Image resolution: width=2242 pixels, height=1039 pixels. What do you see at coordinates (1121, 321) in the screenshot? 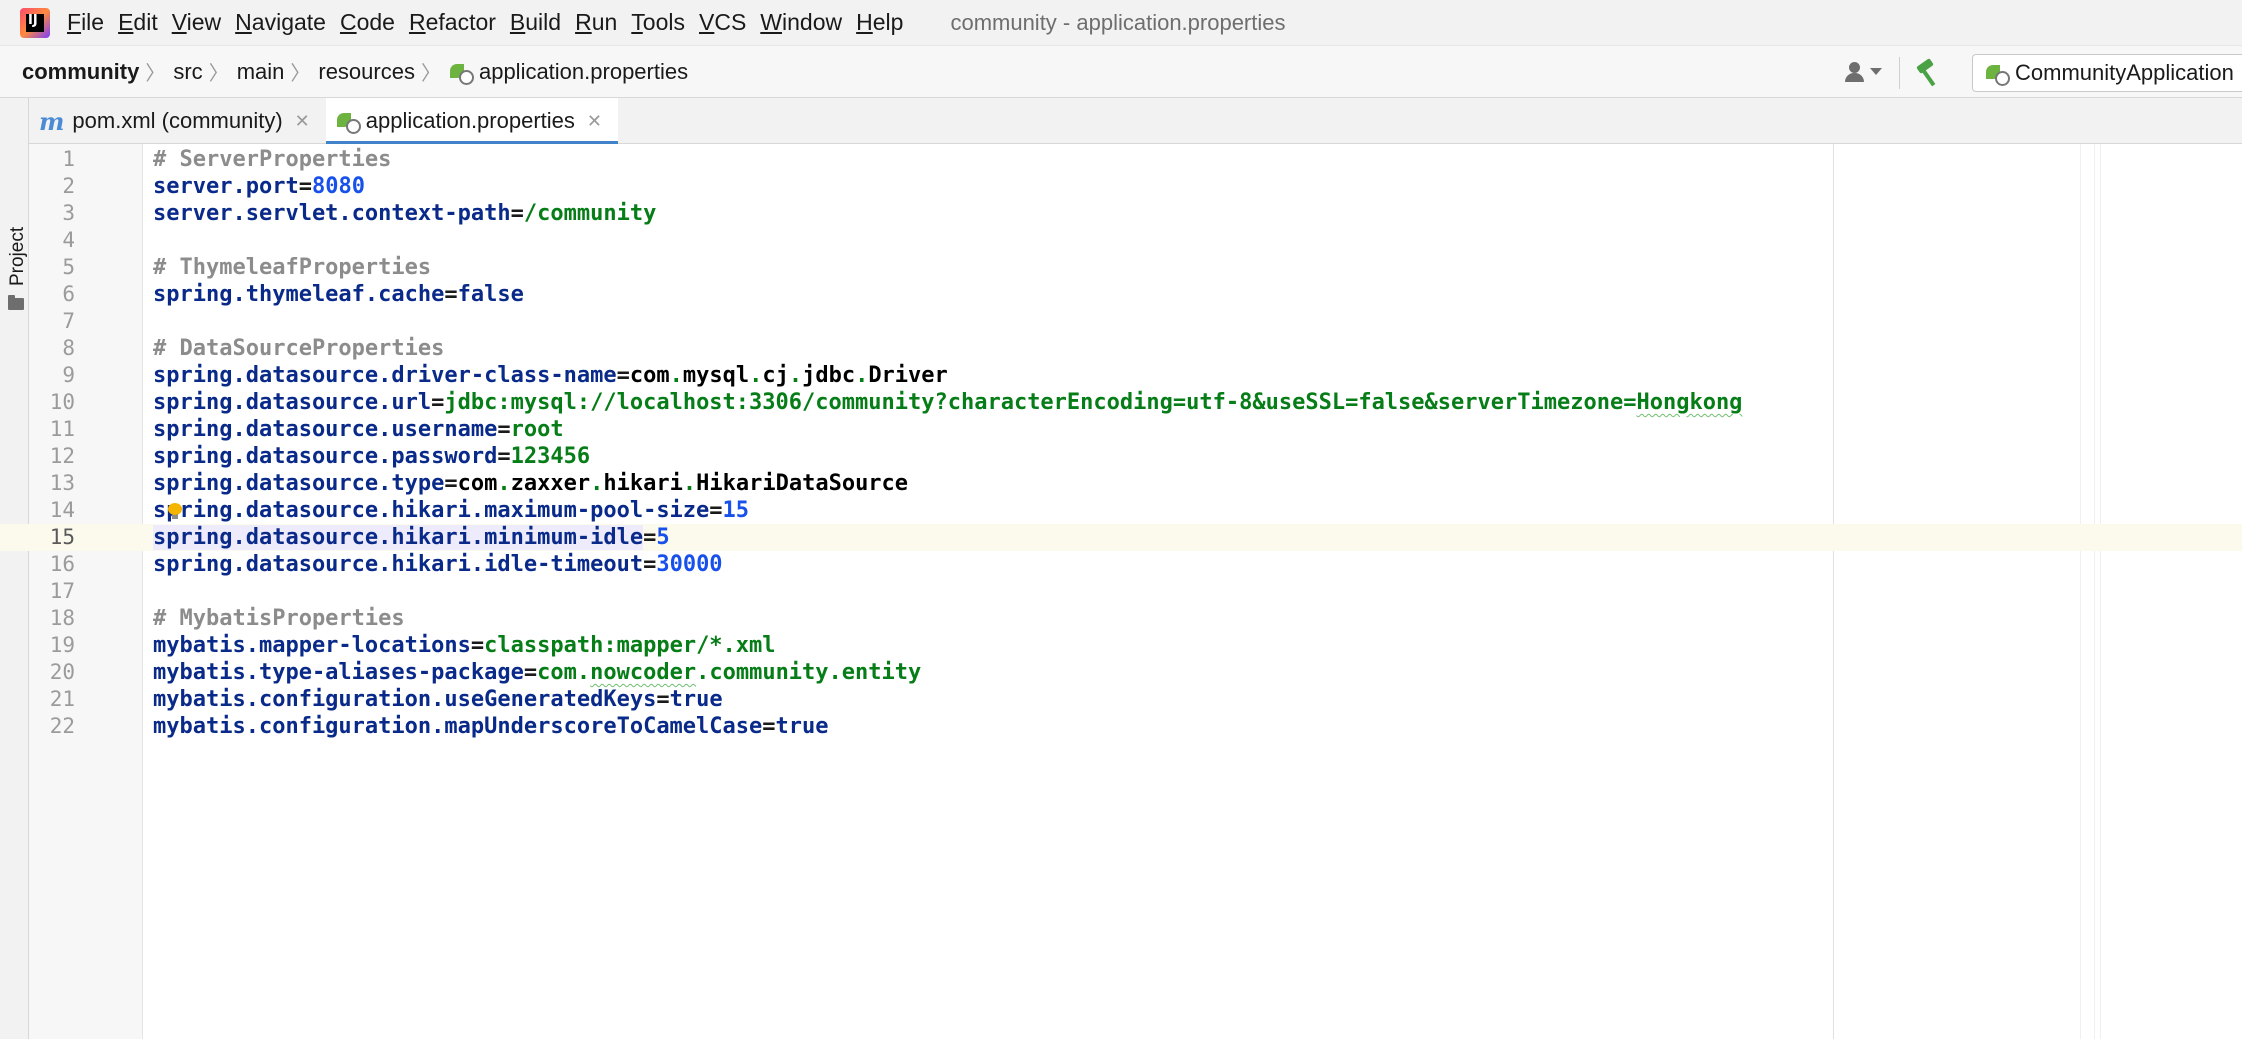
I see `code-line: 7` at bounding box center [1121, 321].